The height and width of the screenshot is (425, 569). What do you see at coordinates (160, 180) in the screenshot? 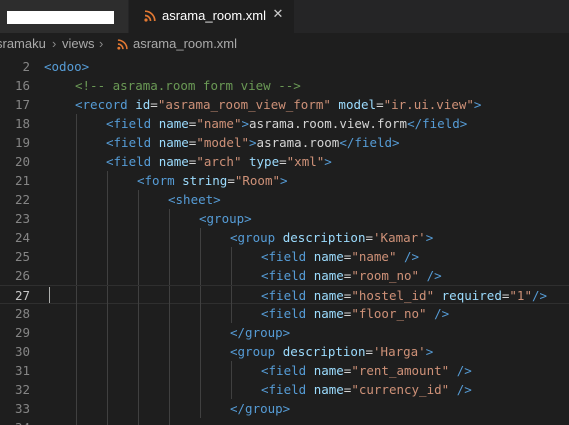
I see `code-token: <form` at bounding box center [160, 180].